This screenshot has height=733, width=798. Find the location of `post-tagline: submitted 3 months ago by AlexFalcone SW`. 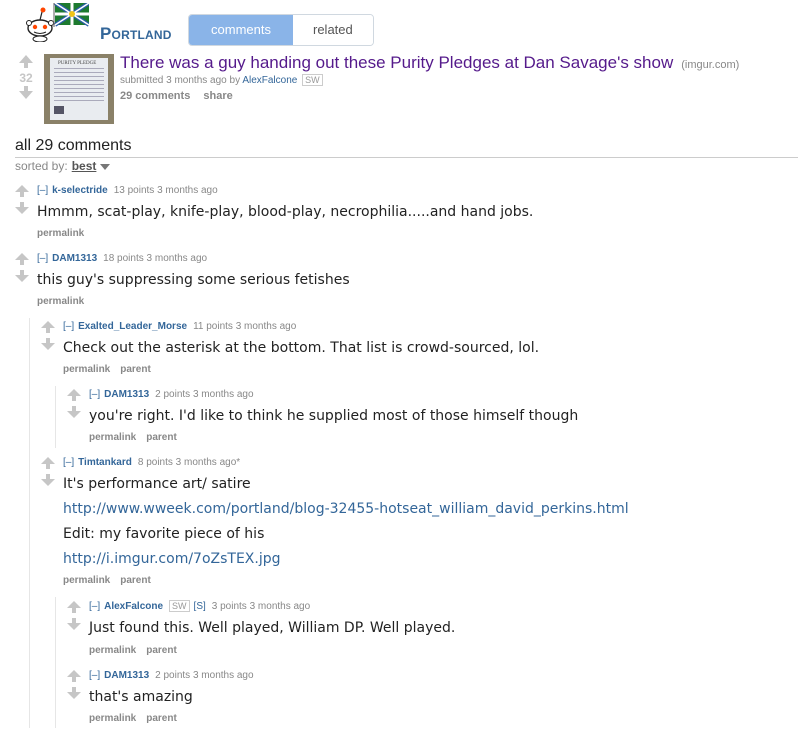

post-tagline: submitted 3 months ago by AlexFalcone SW is located at coordinates (221, 80).